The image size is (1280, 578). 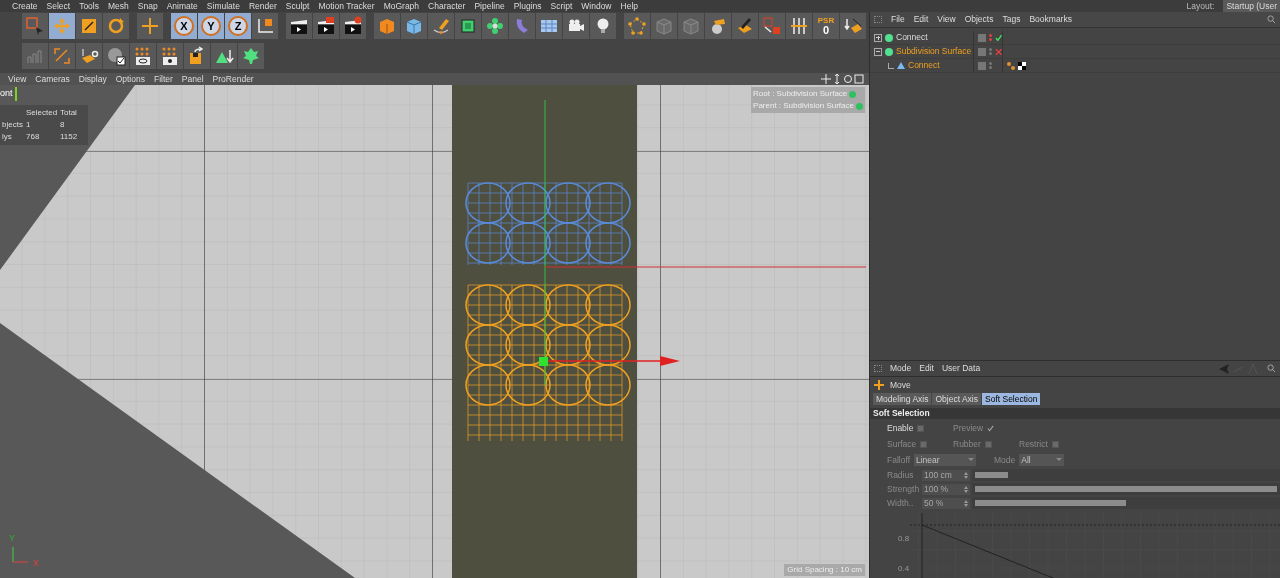 I want to click on solid-cube-icon, so click(x=387, y=26).